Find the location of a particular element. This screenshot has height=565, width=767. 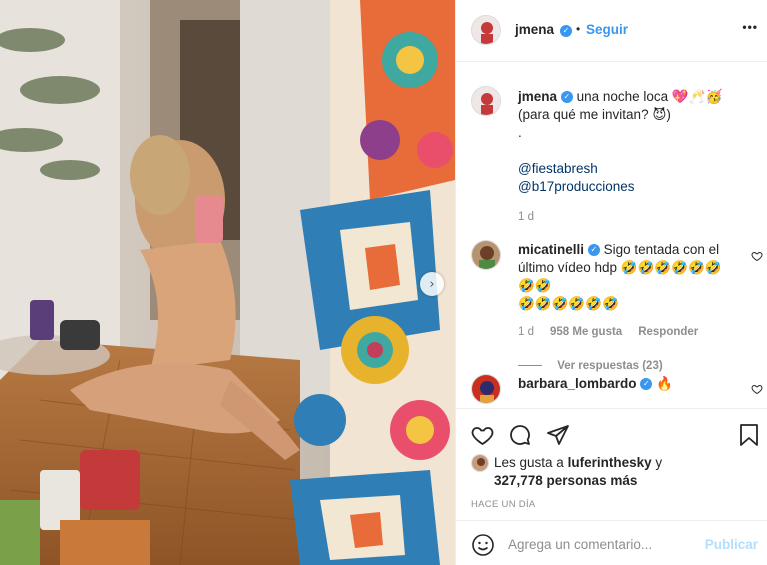

comment-username: micatinelli is located at coordinates (551, 249).